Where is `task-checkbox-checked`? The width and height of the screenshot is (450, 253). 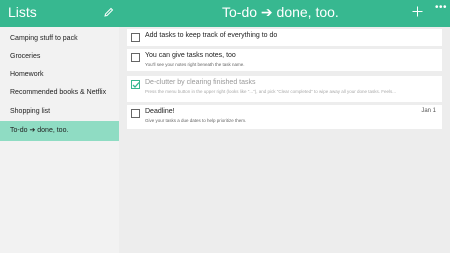
task-checkbox-checked is located at coordinates (135, 84).